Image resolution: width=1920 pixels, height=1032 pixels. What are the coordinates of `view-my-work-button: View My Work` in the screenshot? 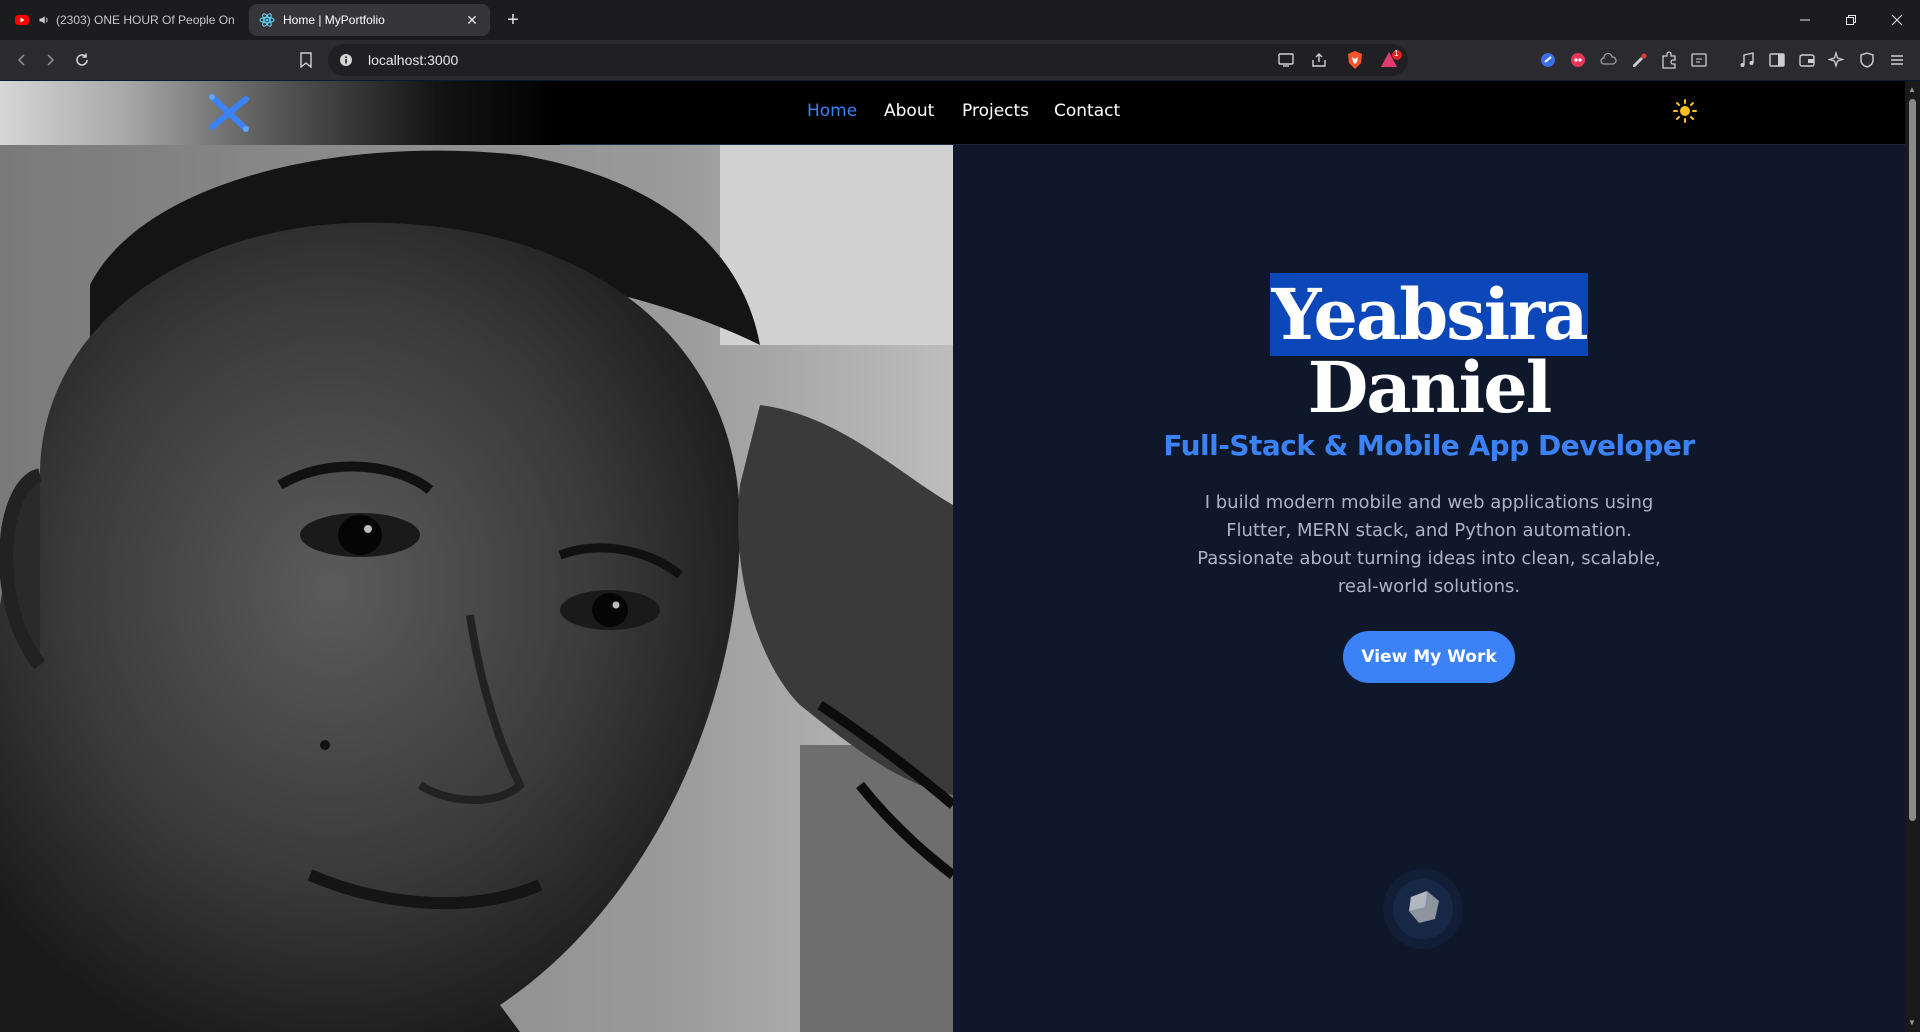 It's located at (1429, 657).